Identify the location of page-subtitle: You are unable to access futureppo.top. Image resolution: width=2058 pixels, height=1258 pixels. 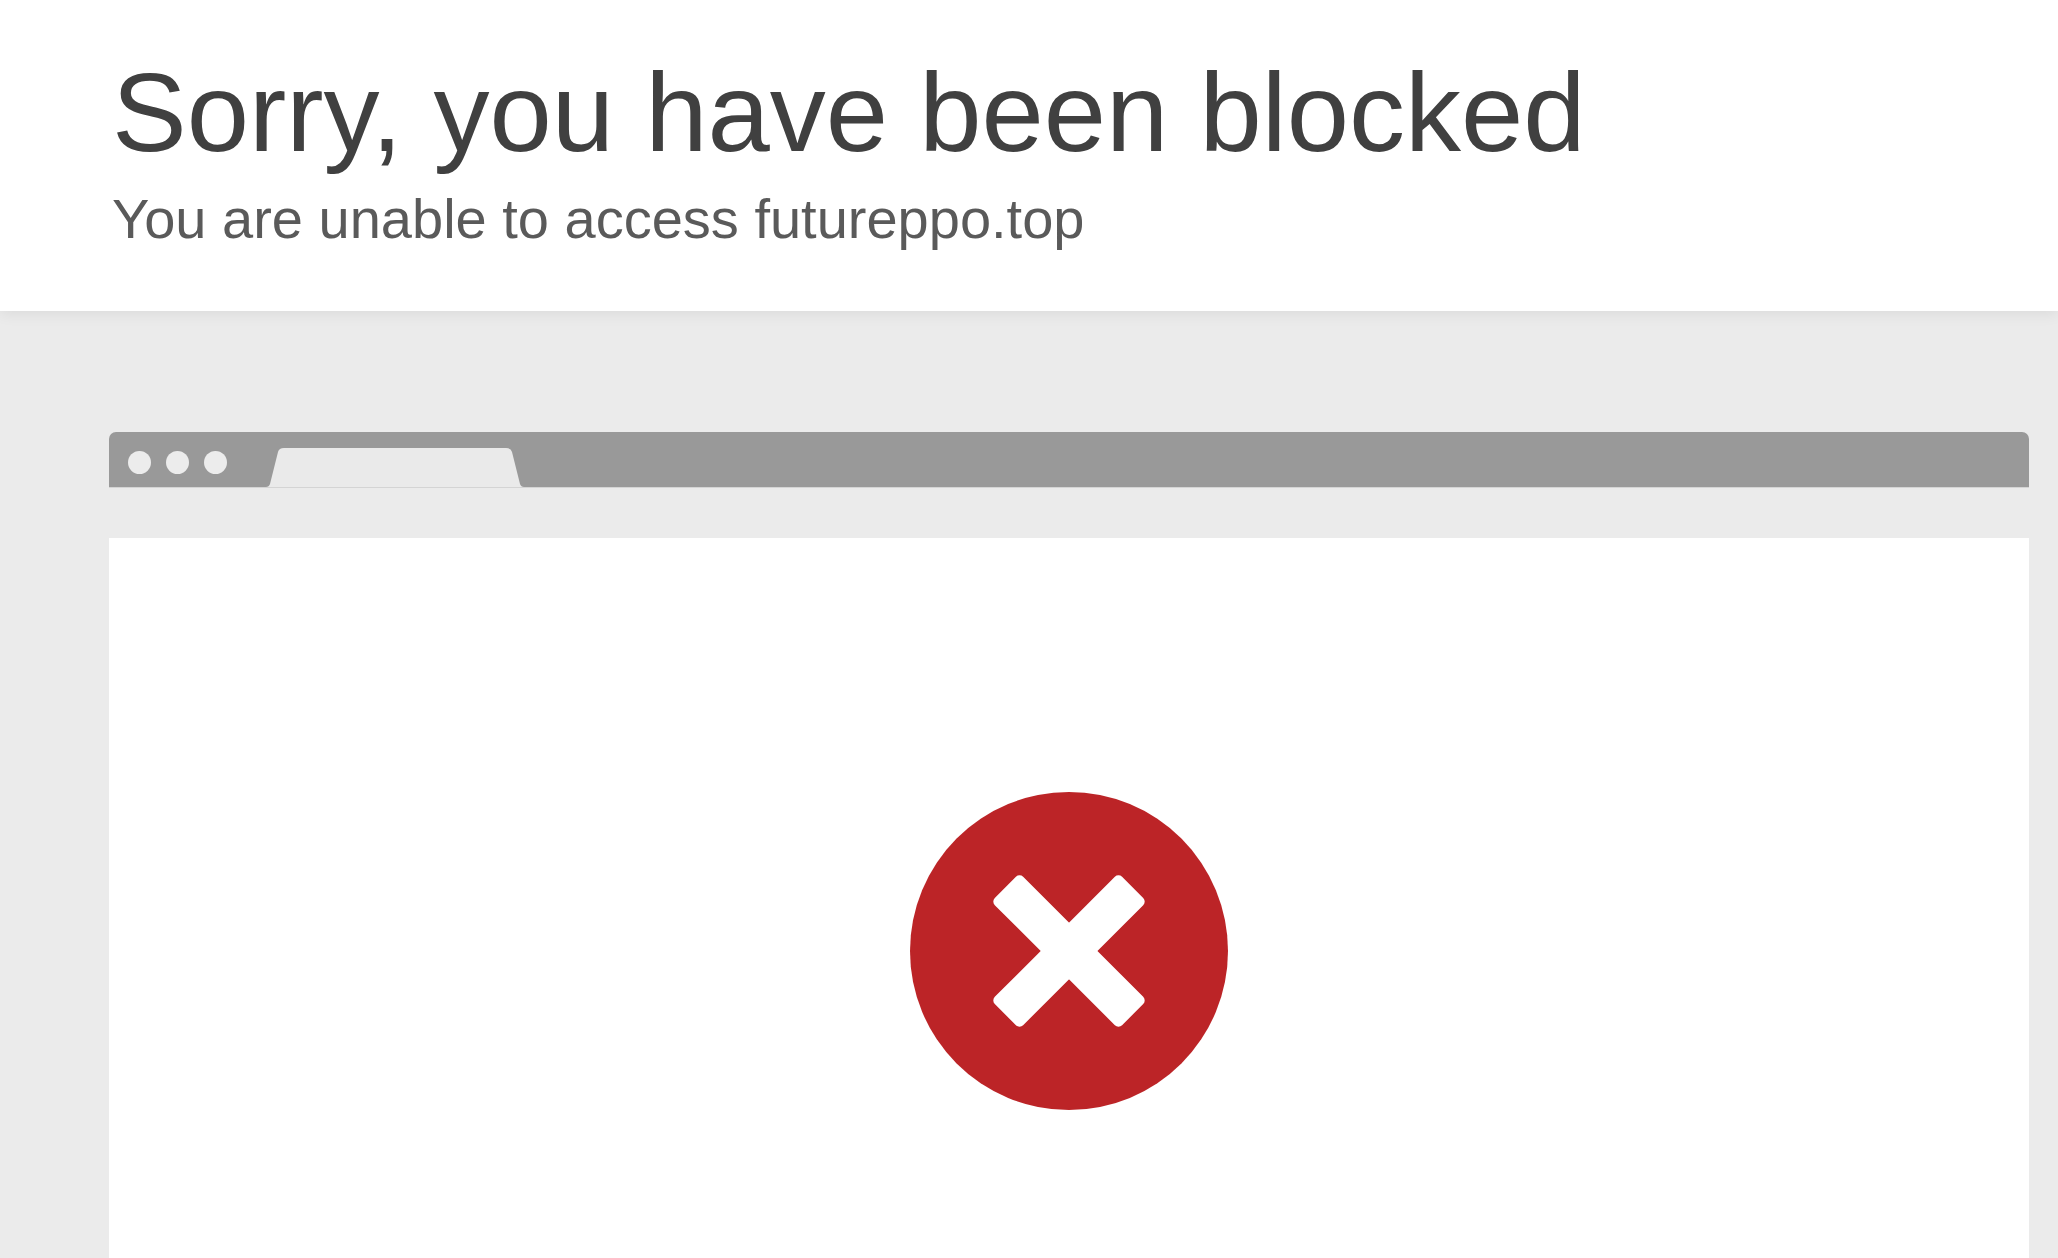
(598, 219).